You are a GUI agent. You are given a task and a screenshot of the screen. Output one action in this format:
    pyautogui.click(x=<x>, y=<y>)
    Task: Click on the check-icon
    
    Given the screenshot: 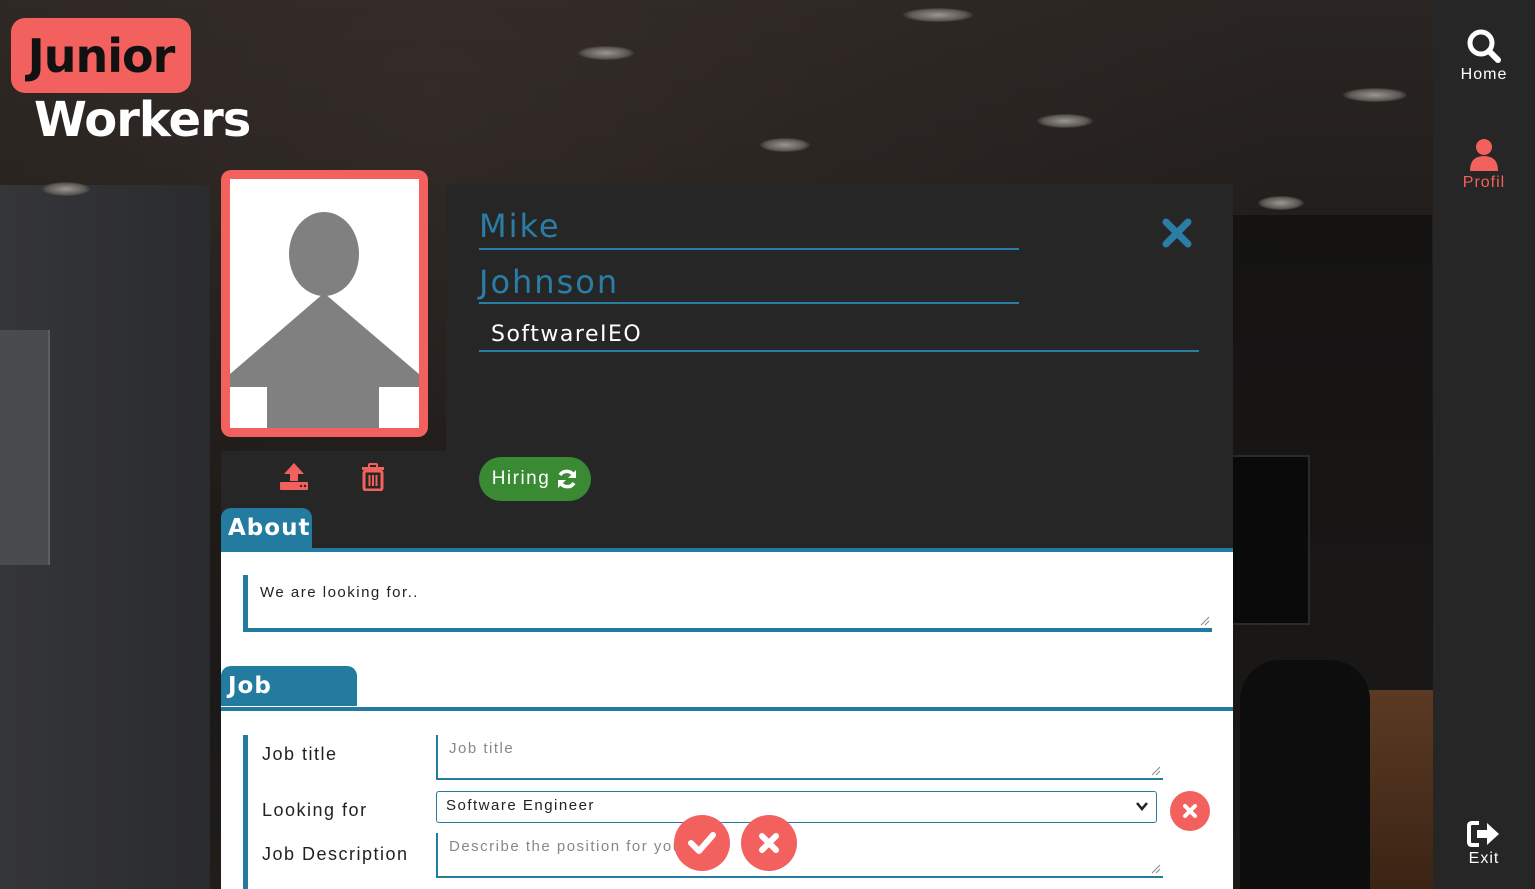 What is the action you would take?
    pyautogui.click(x=702, y=843)
    